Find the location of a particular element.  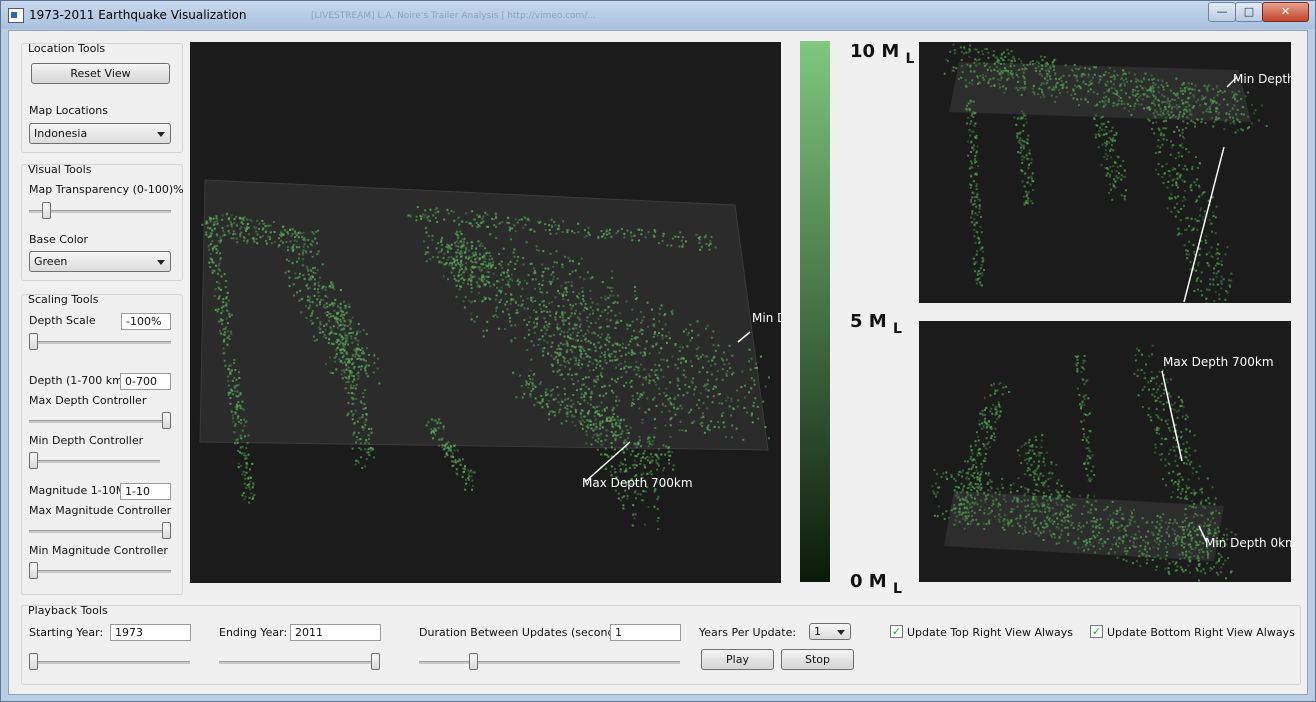

bottom-right-min-depth-label: Min Depth 0km is located at coordinates (1248, 543).